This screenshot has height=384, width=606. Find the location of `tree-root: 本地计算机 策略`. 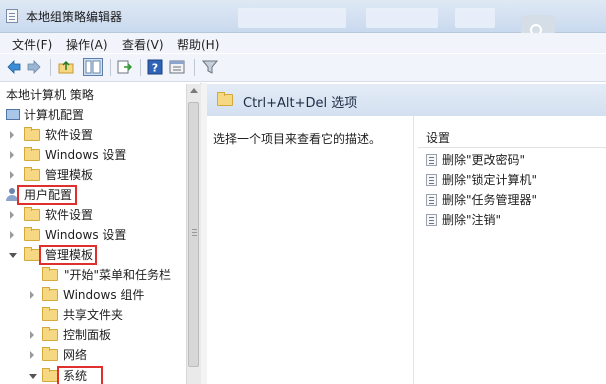

tree-root: 本地计算机 策略 is located at coordinates (50, 95).